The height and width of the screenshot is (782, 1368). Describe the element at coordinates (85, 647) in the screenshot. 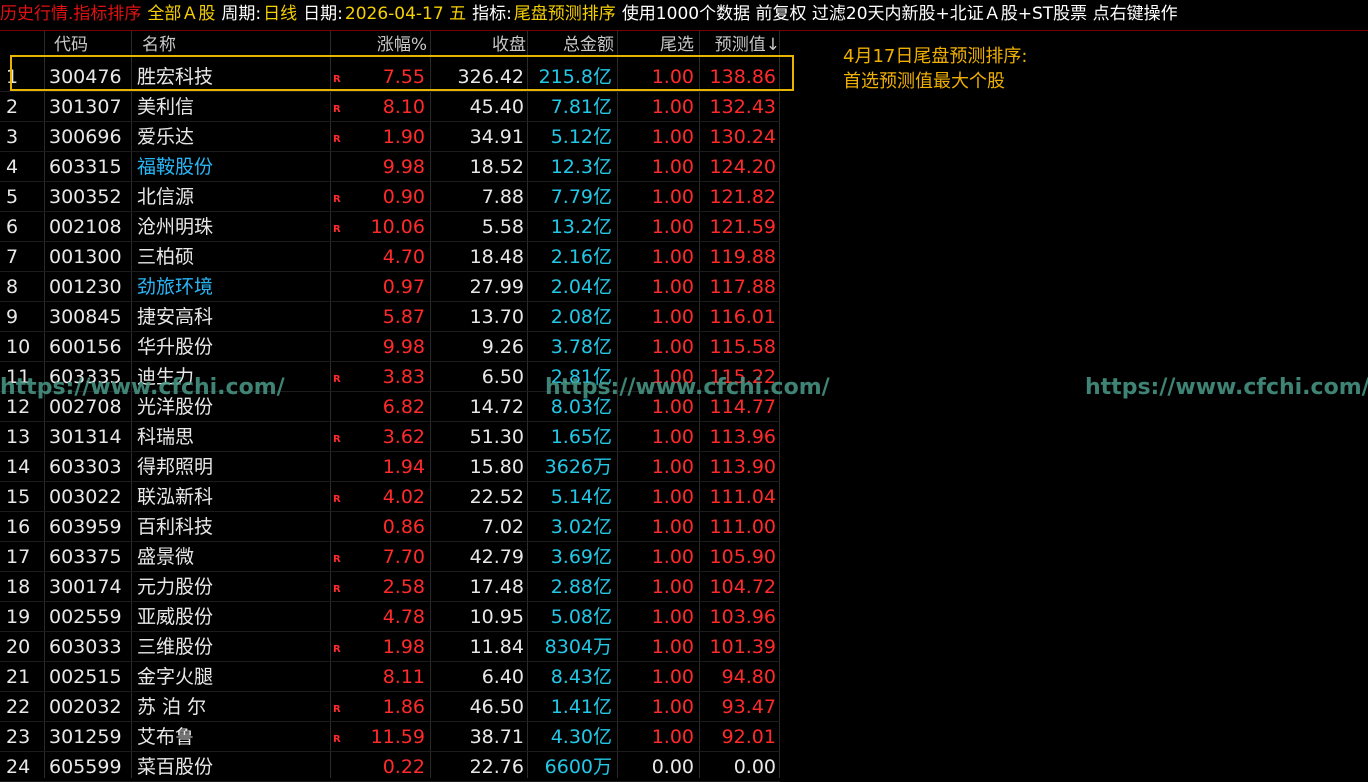

I see `stock-code: 603033` at that location.